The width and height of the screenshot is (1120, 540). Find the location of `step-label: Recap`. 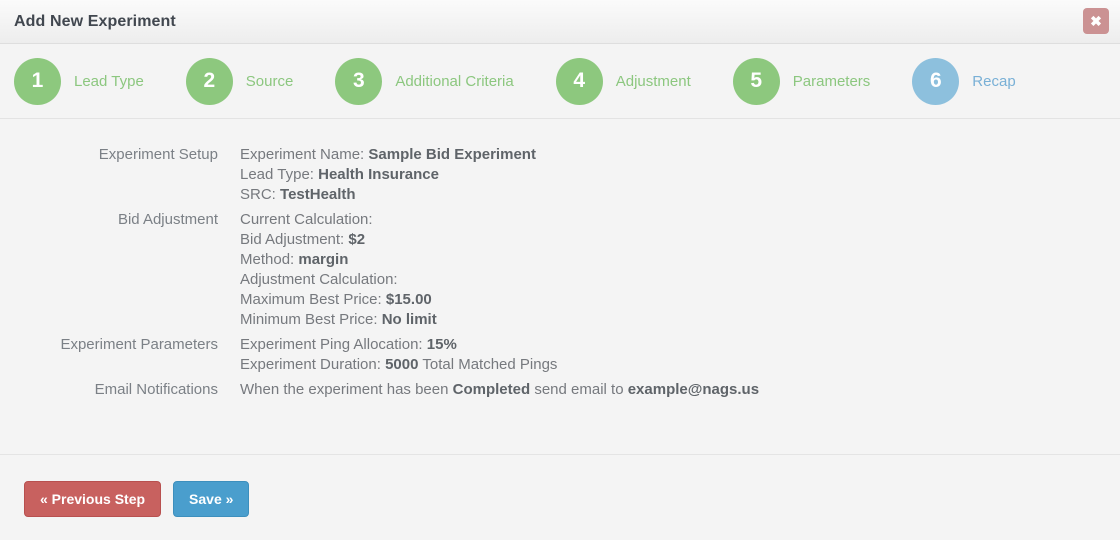

step-label: Recap is located at coordinates (994, 81).